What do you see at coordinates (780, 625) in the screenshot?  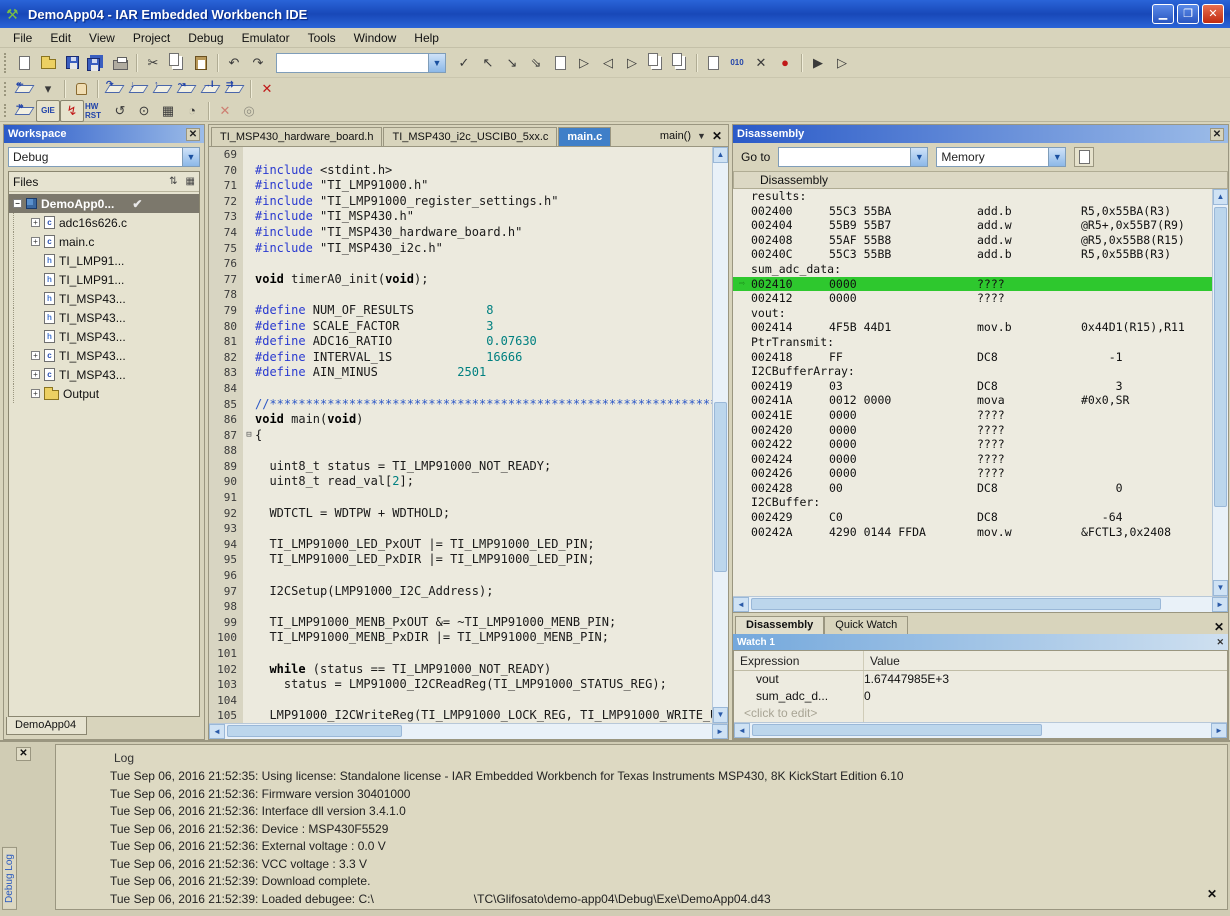 I see `tab-disassembly: Disassembly` at bounding box center [780, 625].